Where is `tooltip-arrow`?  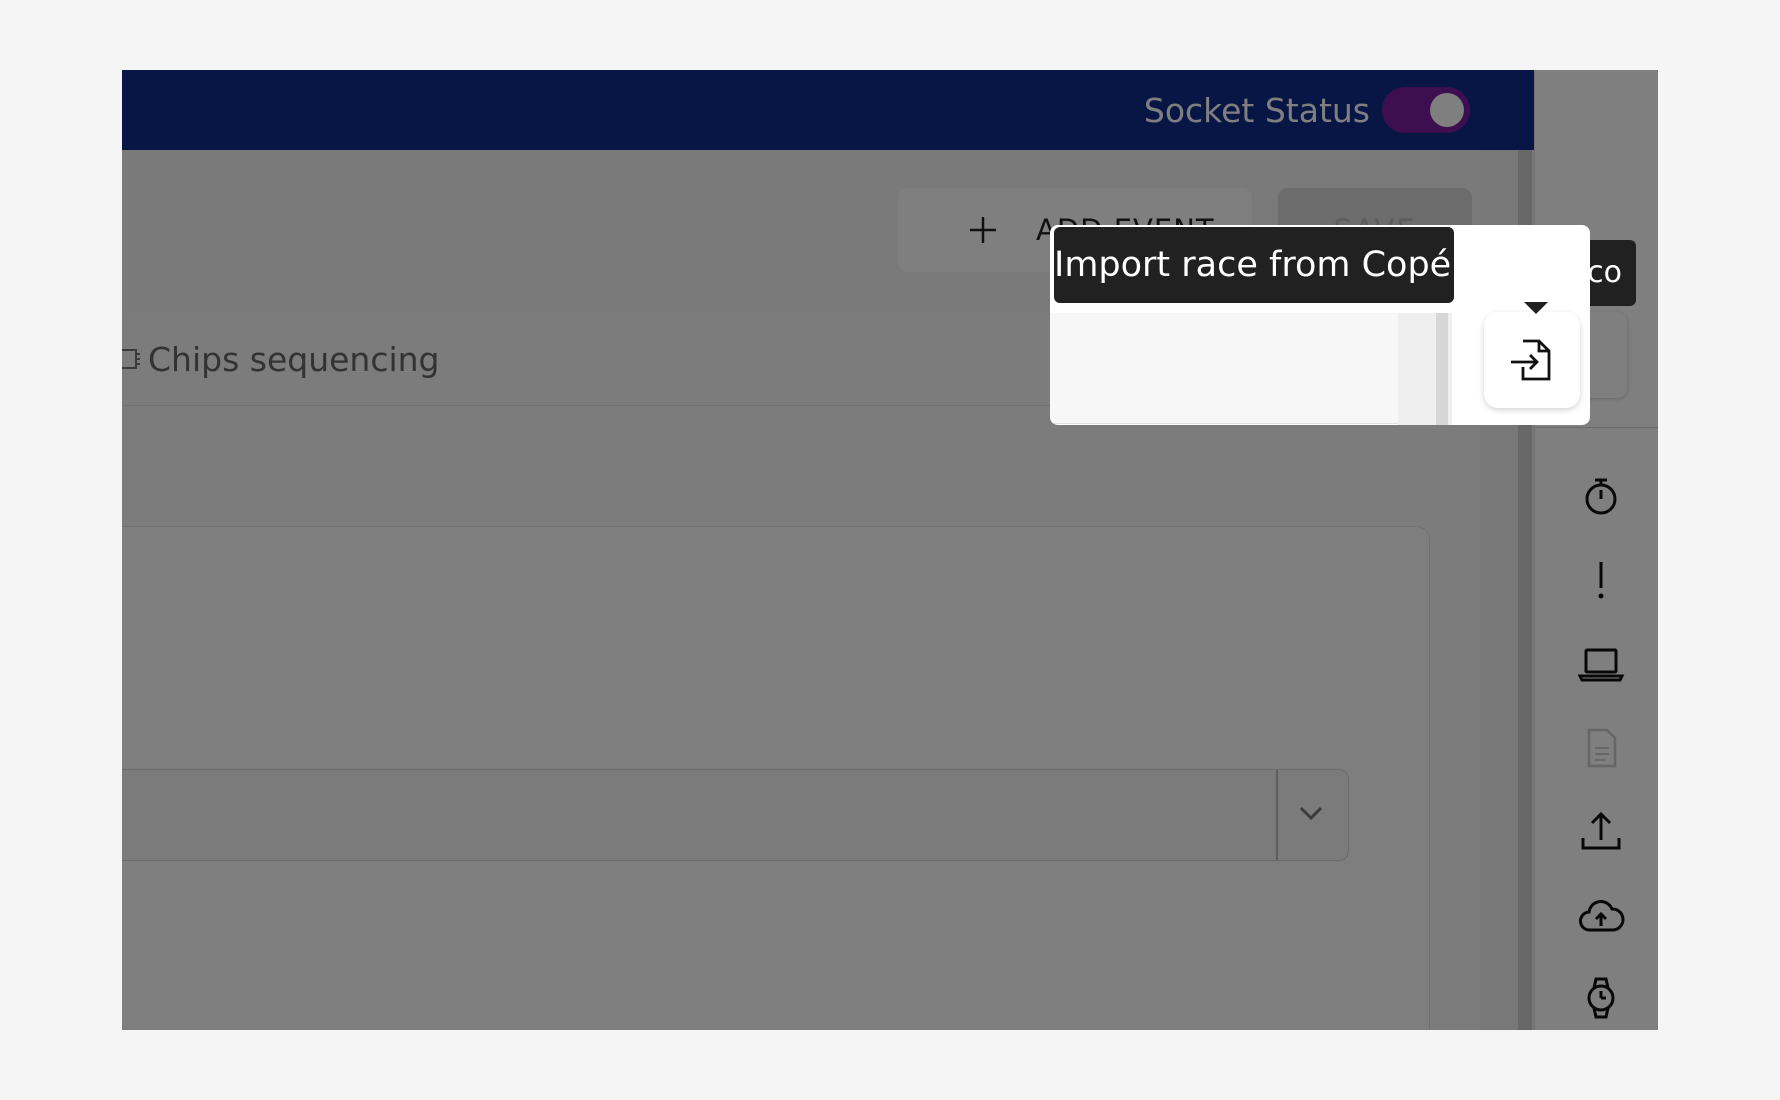 tooltip-arrow is located at coordinates (1536, 308).